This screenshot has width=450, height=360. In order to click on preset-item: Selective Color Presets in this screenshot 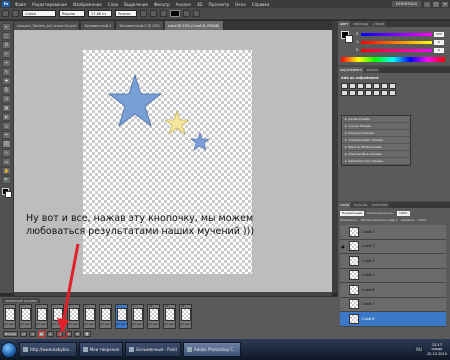, I will do `click(376, 161)`.